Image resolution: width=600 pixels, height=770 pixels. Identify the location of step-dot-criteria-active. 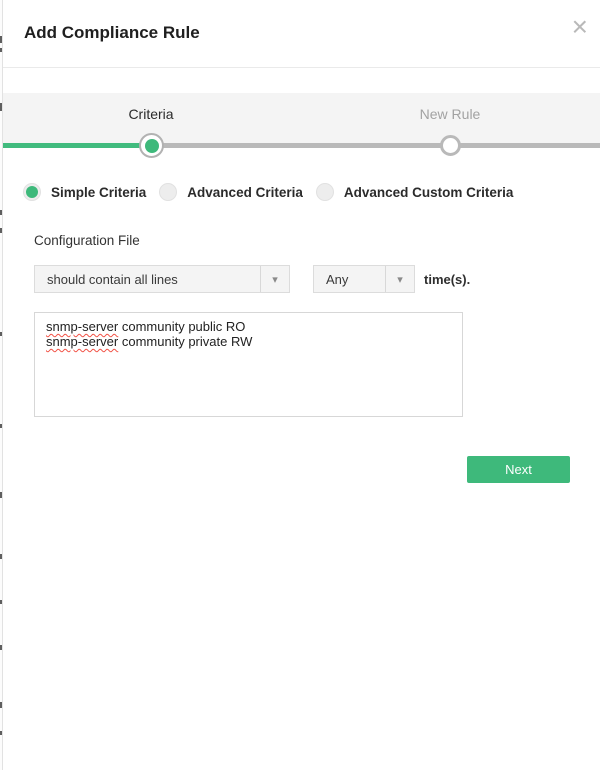
(151, 145).